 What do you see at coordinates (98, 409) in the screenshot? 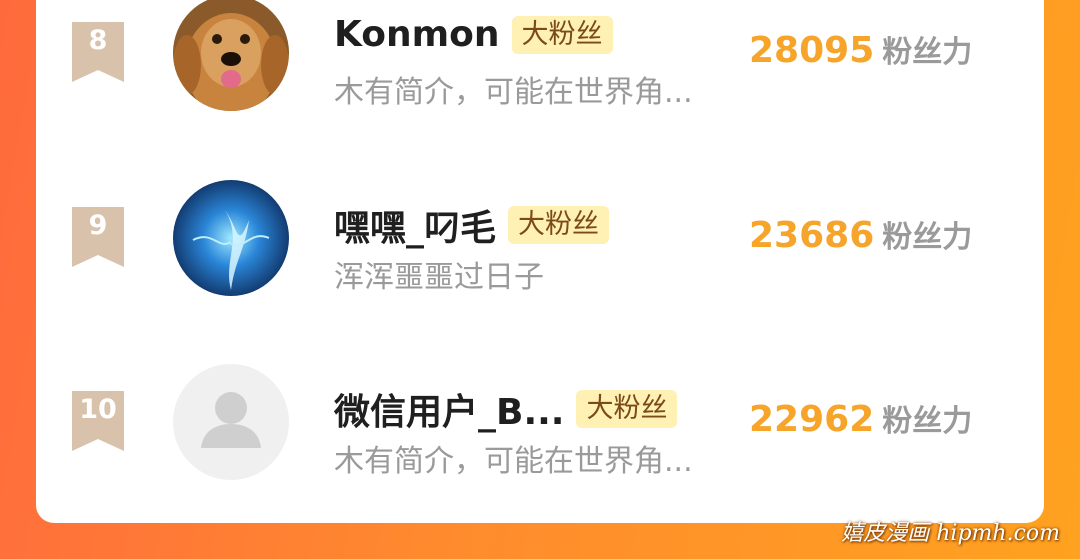
I see `rank-number: 10` at bounding box center [98, 409].